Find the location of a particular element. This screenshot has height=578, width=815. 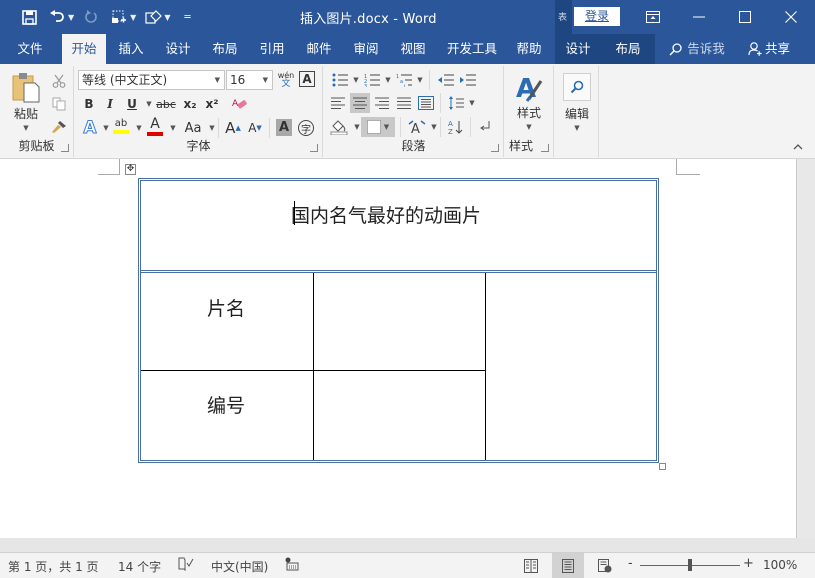

sort-button: AZ is located at coordinates (456, 127).